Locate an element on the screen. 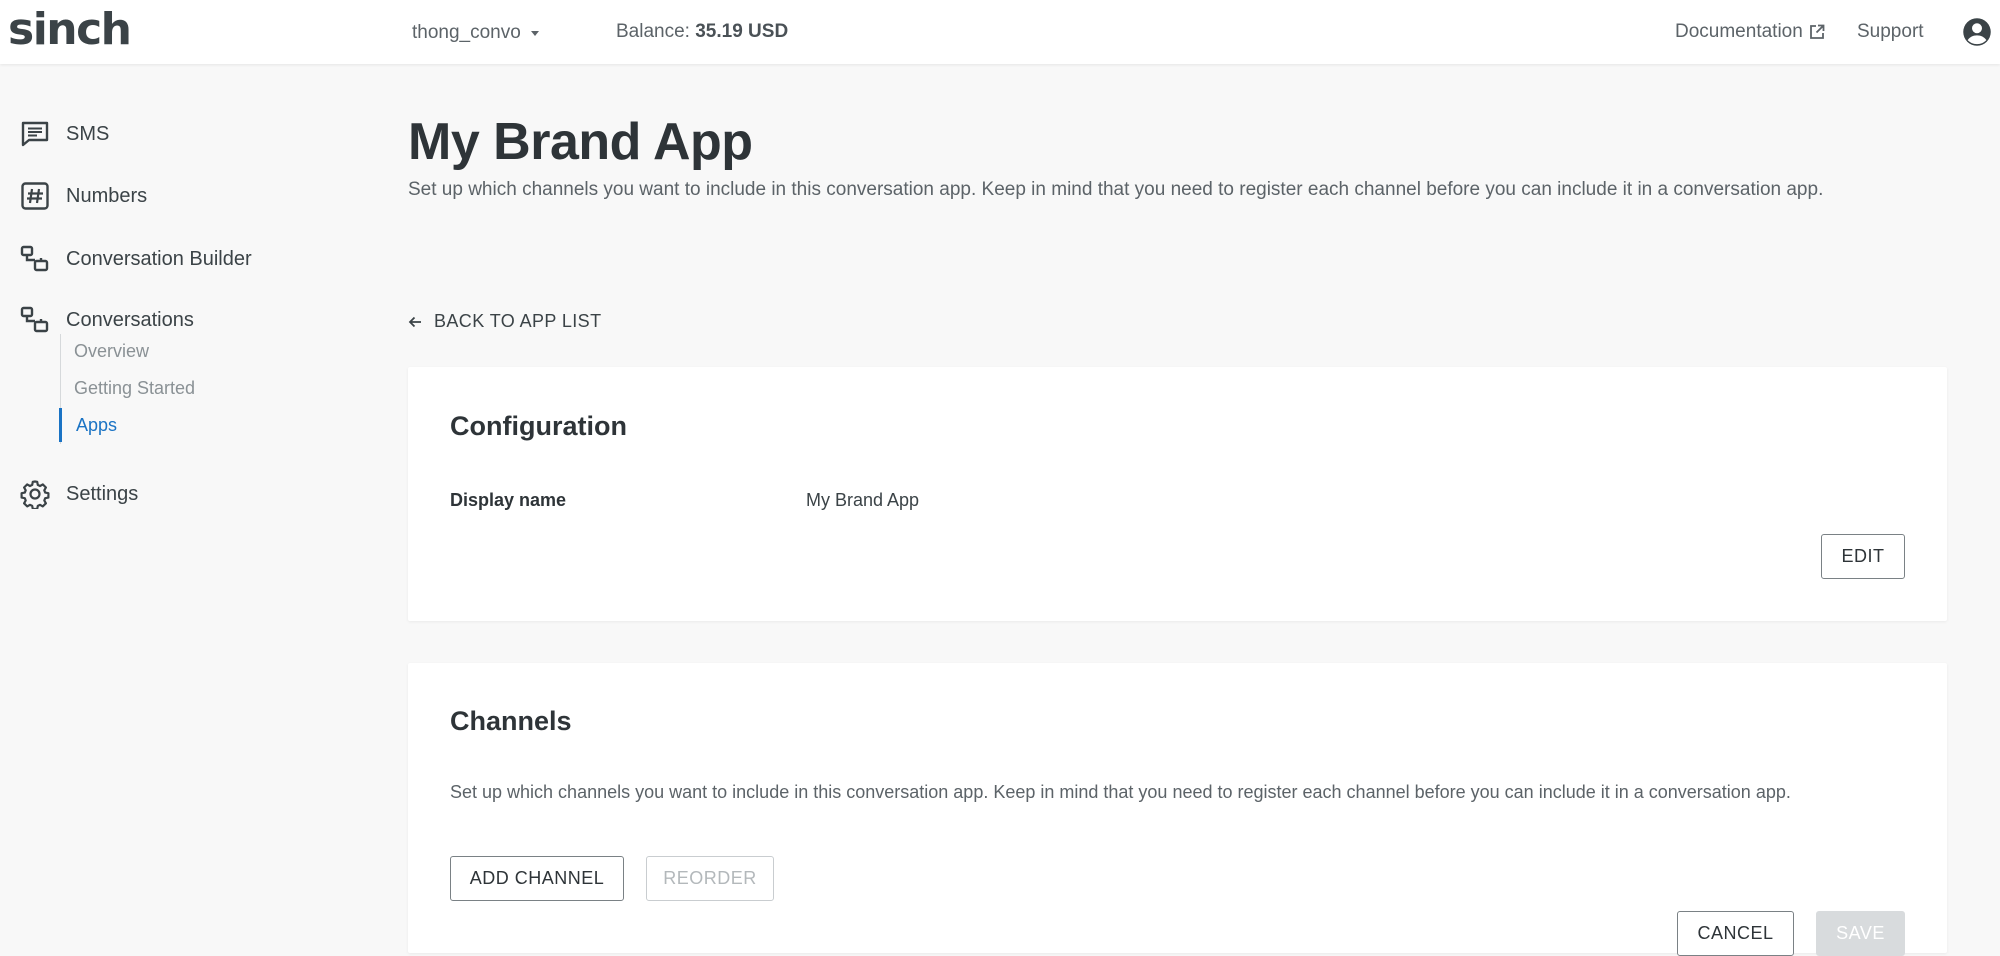 The width and height of the screenshot is (2000, 956). external-link-icon is located at coordinates (1817, 31).